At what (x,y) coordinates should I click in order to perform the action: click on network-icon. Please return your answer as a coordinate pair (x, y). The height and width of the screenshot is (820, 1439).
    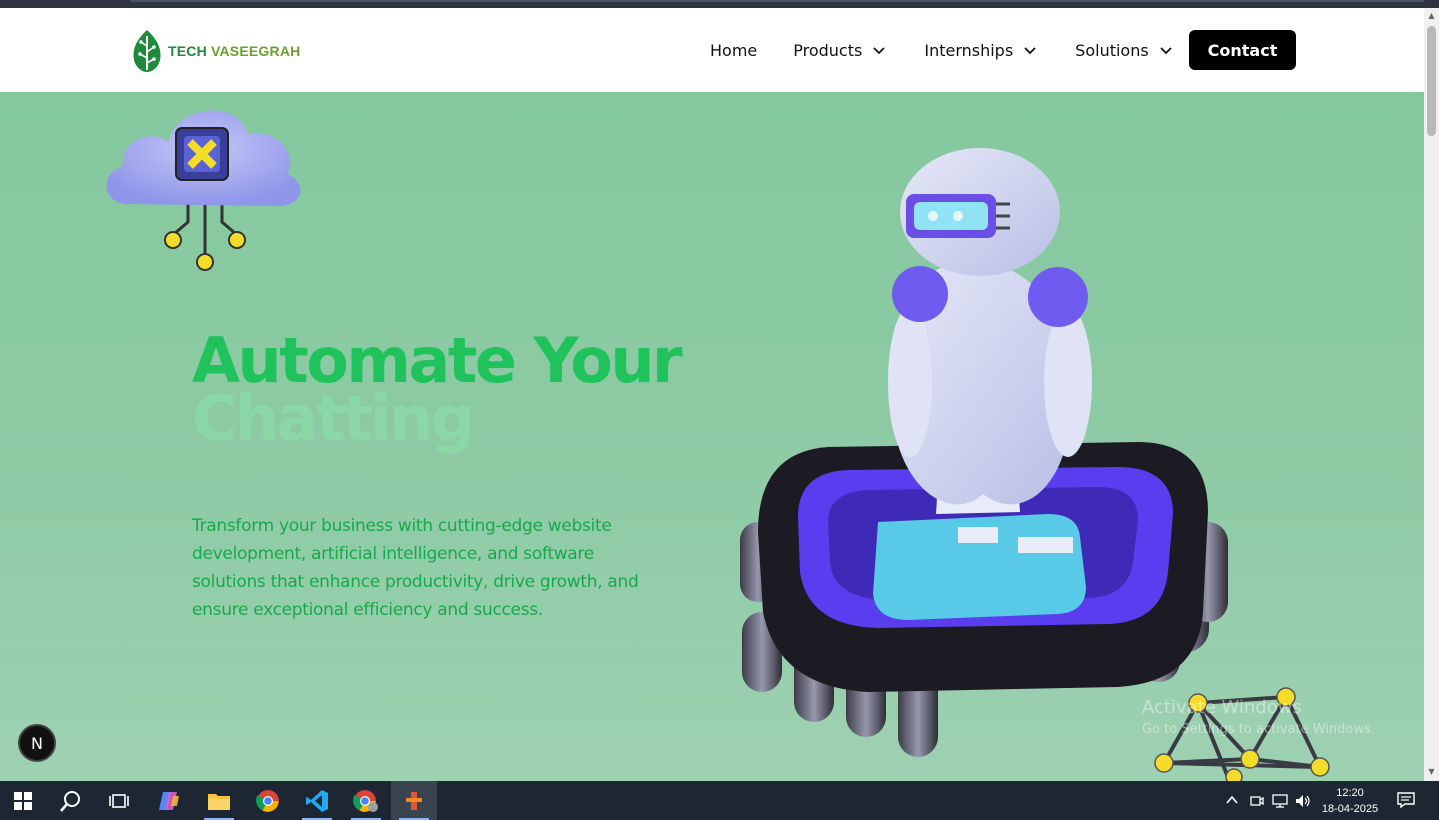
    Looking at the image, I should click on (1280, 801).